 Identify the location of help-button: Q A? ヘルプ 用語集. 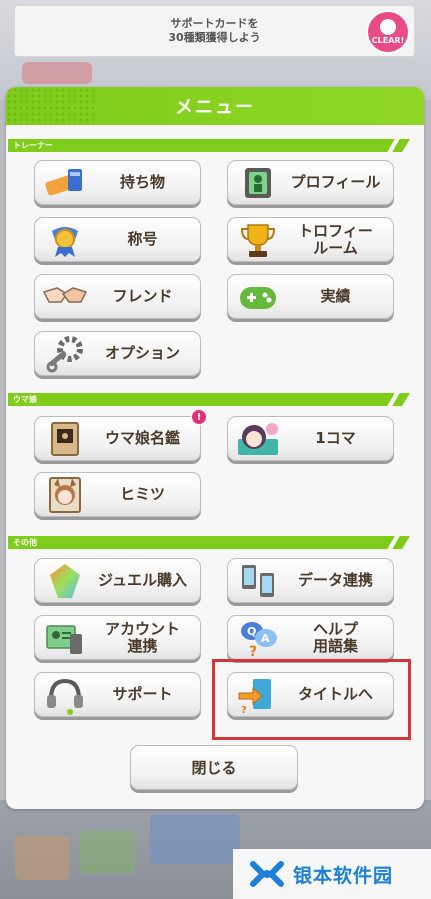
(310, 637).